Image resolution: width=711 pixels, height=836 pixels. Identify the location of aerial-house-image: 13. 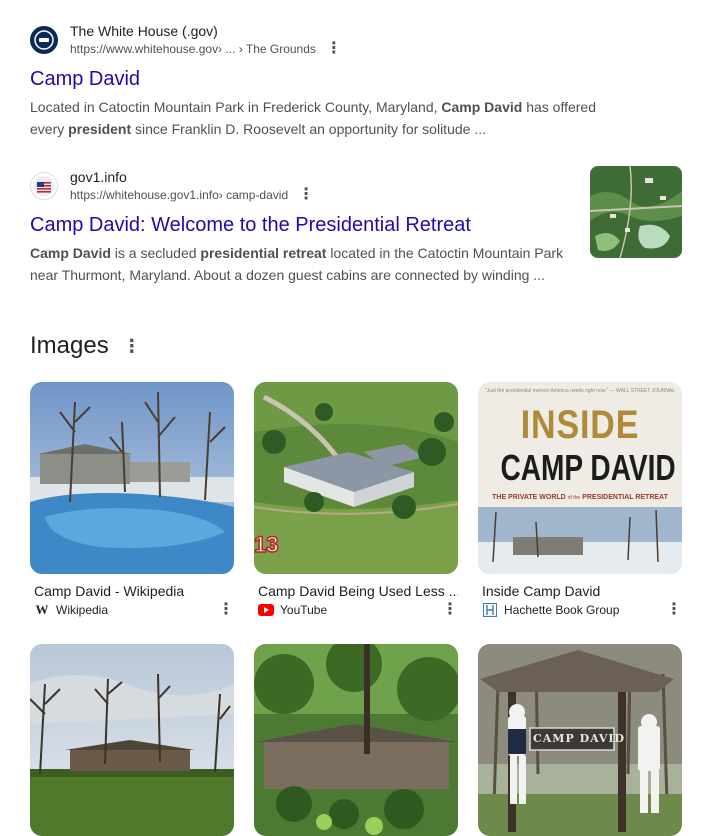
(356, 478).